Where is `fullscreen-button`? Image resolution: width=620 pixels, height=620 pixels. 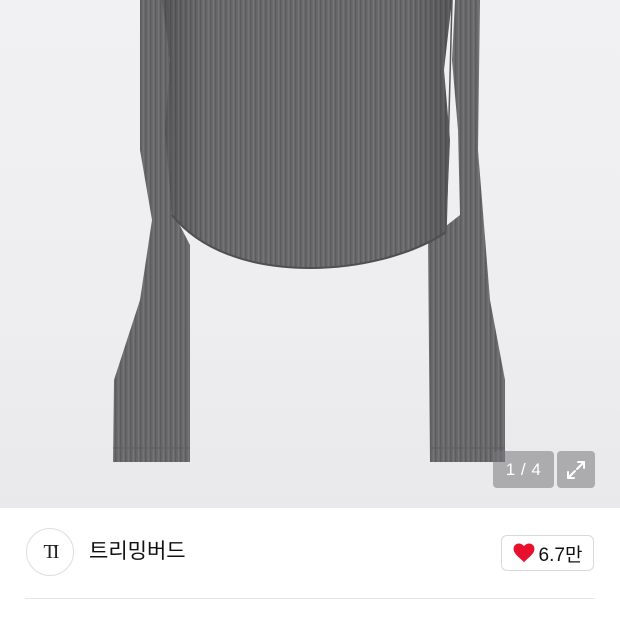 fullscreen-button is located at coordinates (576, 469).